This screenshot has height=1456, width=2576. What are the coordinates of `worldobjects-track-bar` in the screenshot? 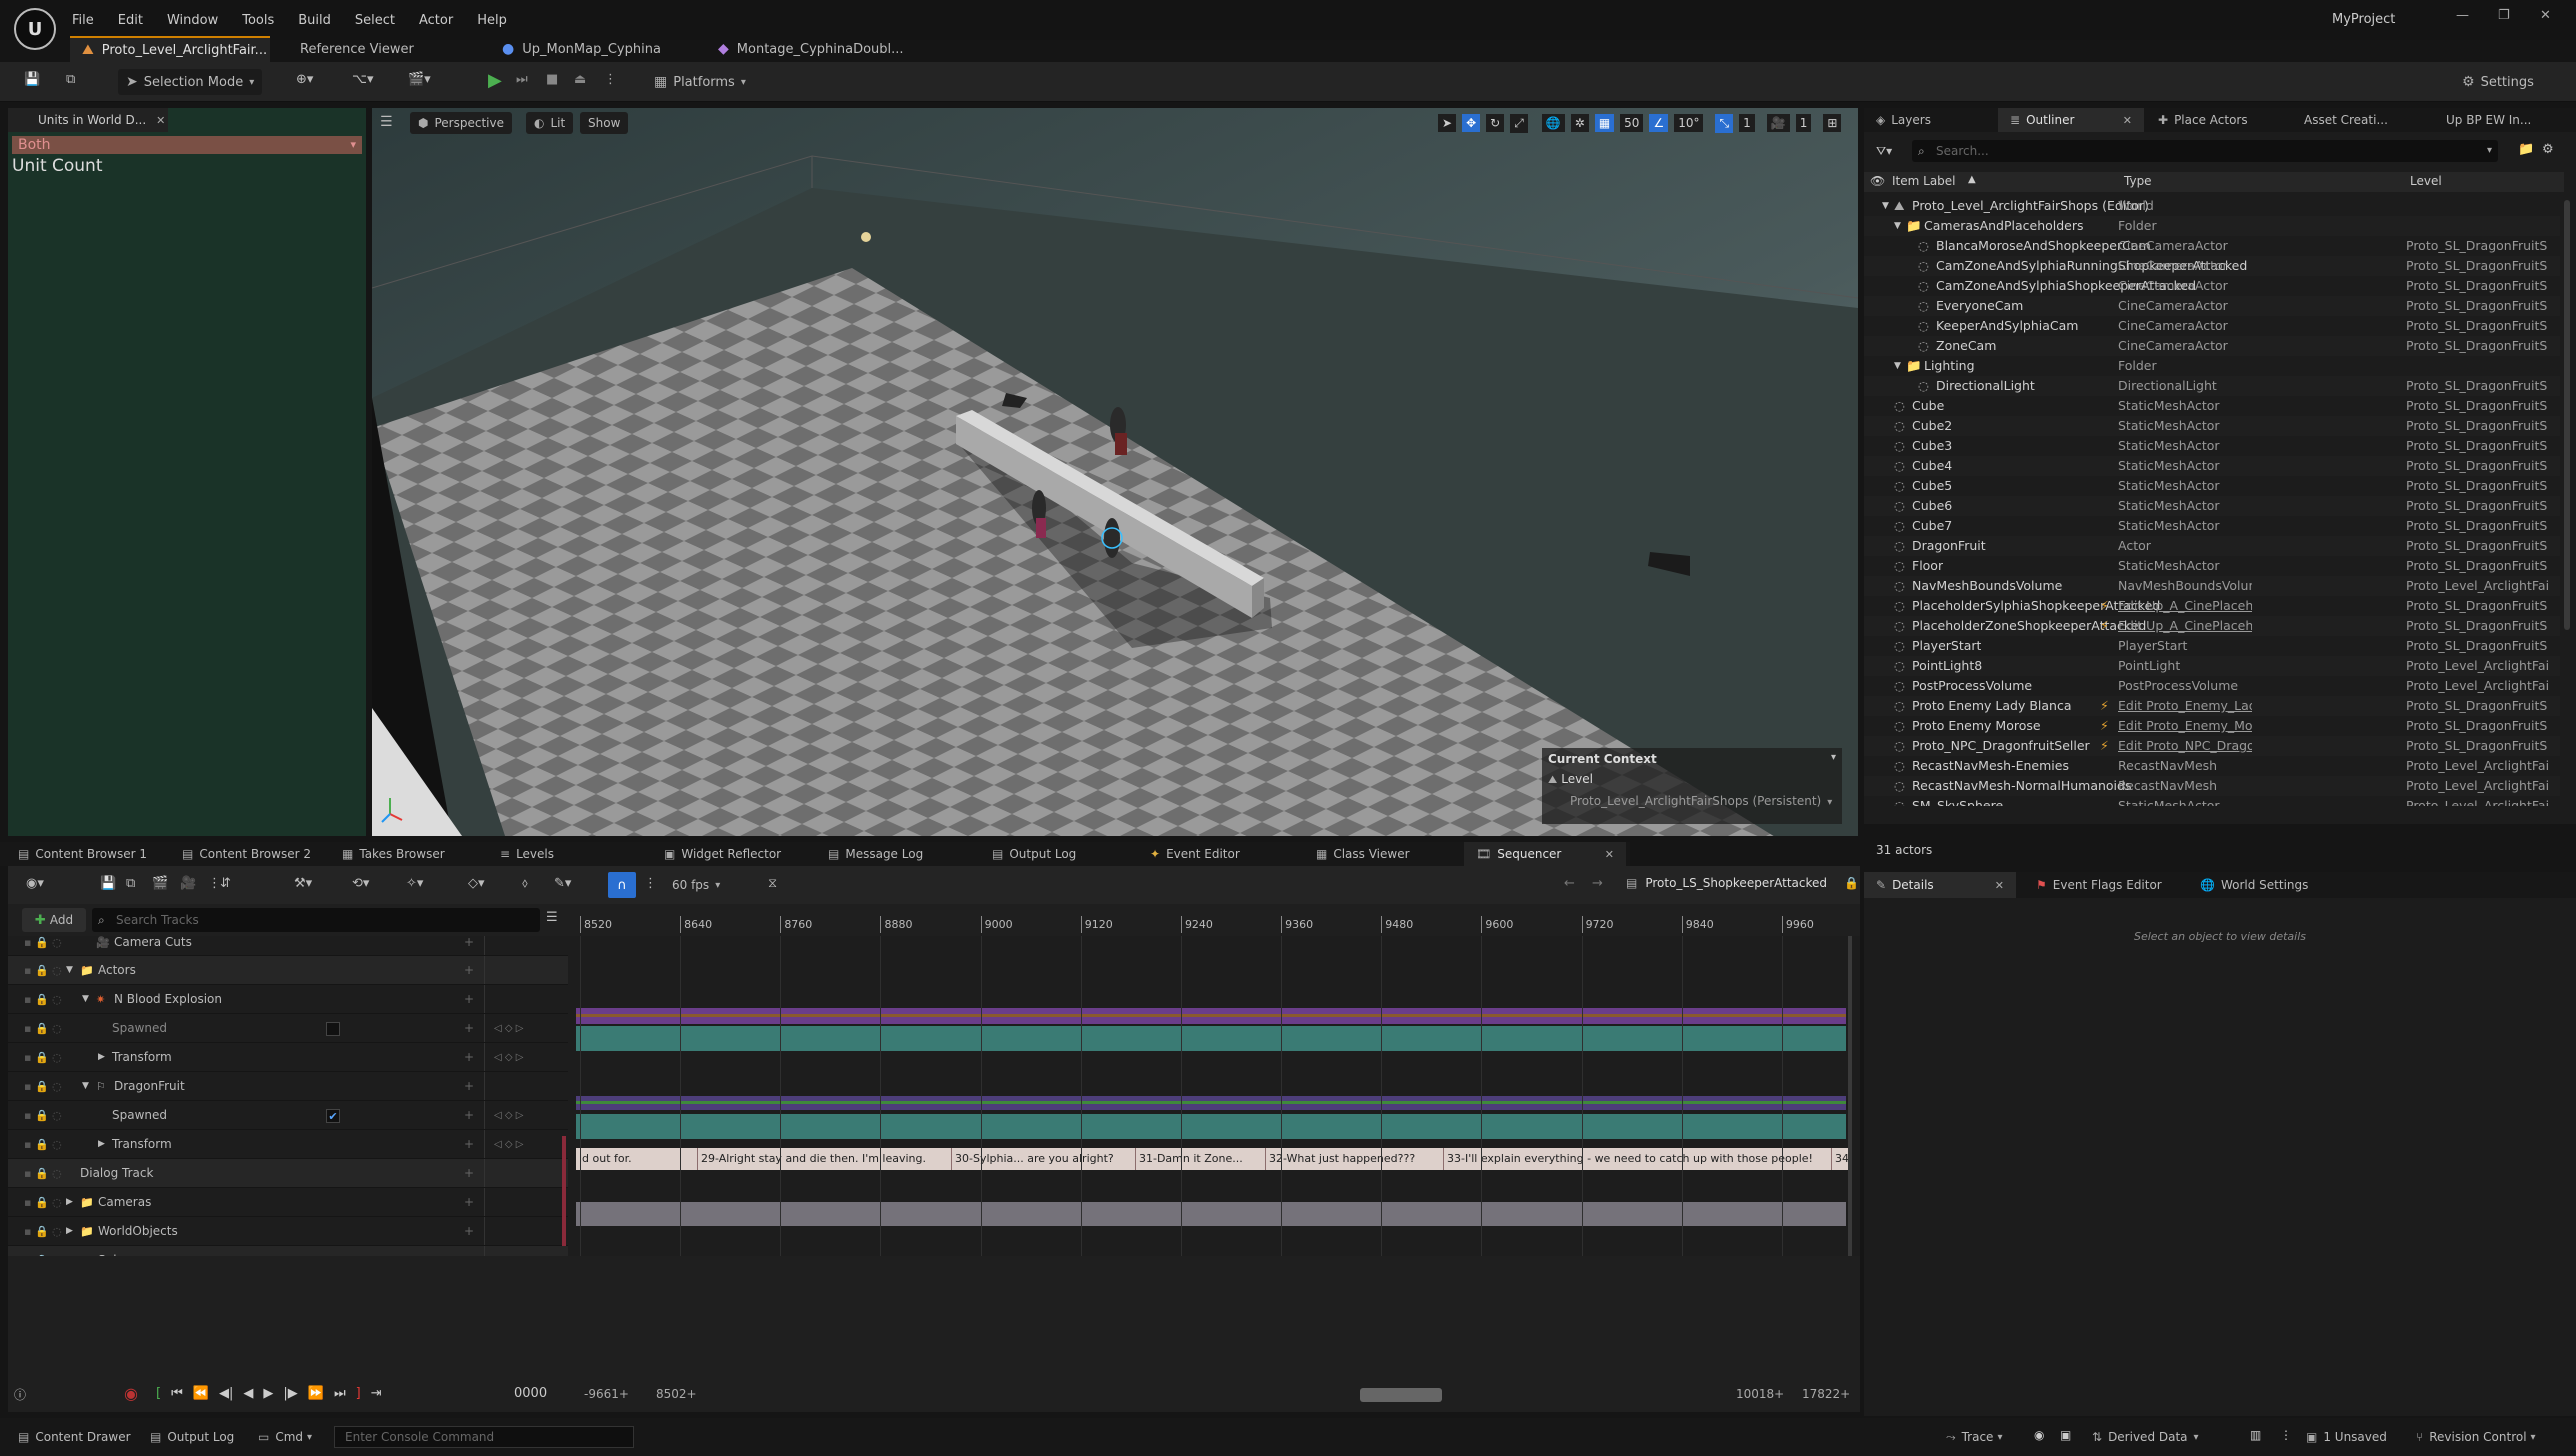 It's located at (1211, 1214).